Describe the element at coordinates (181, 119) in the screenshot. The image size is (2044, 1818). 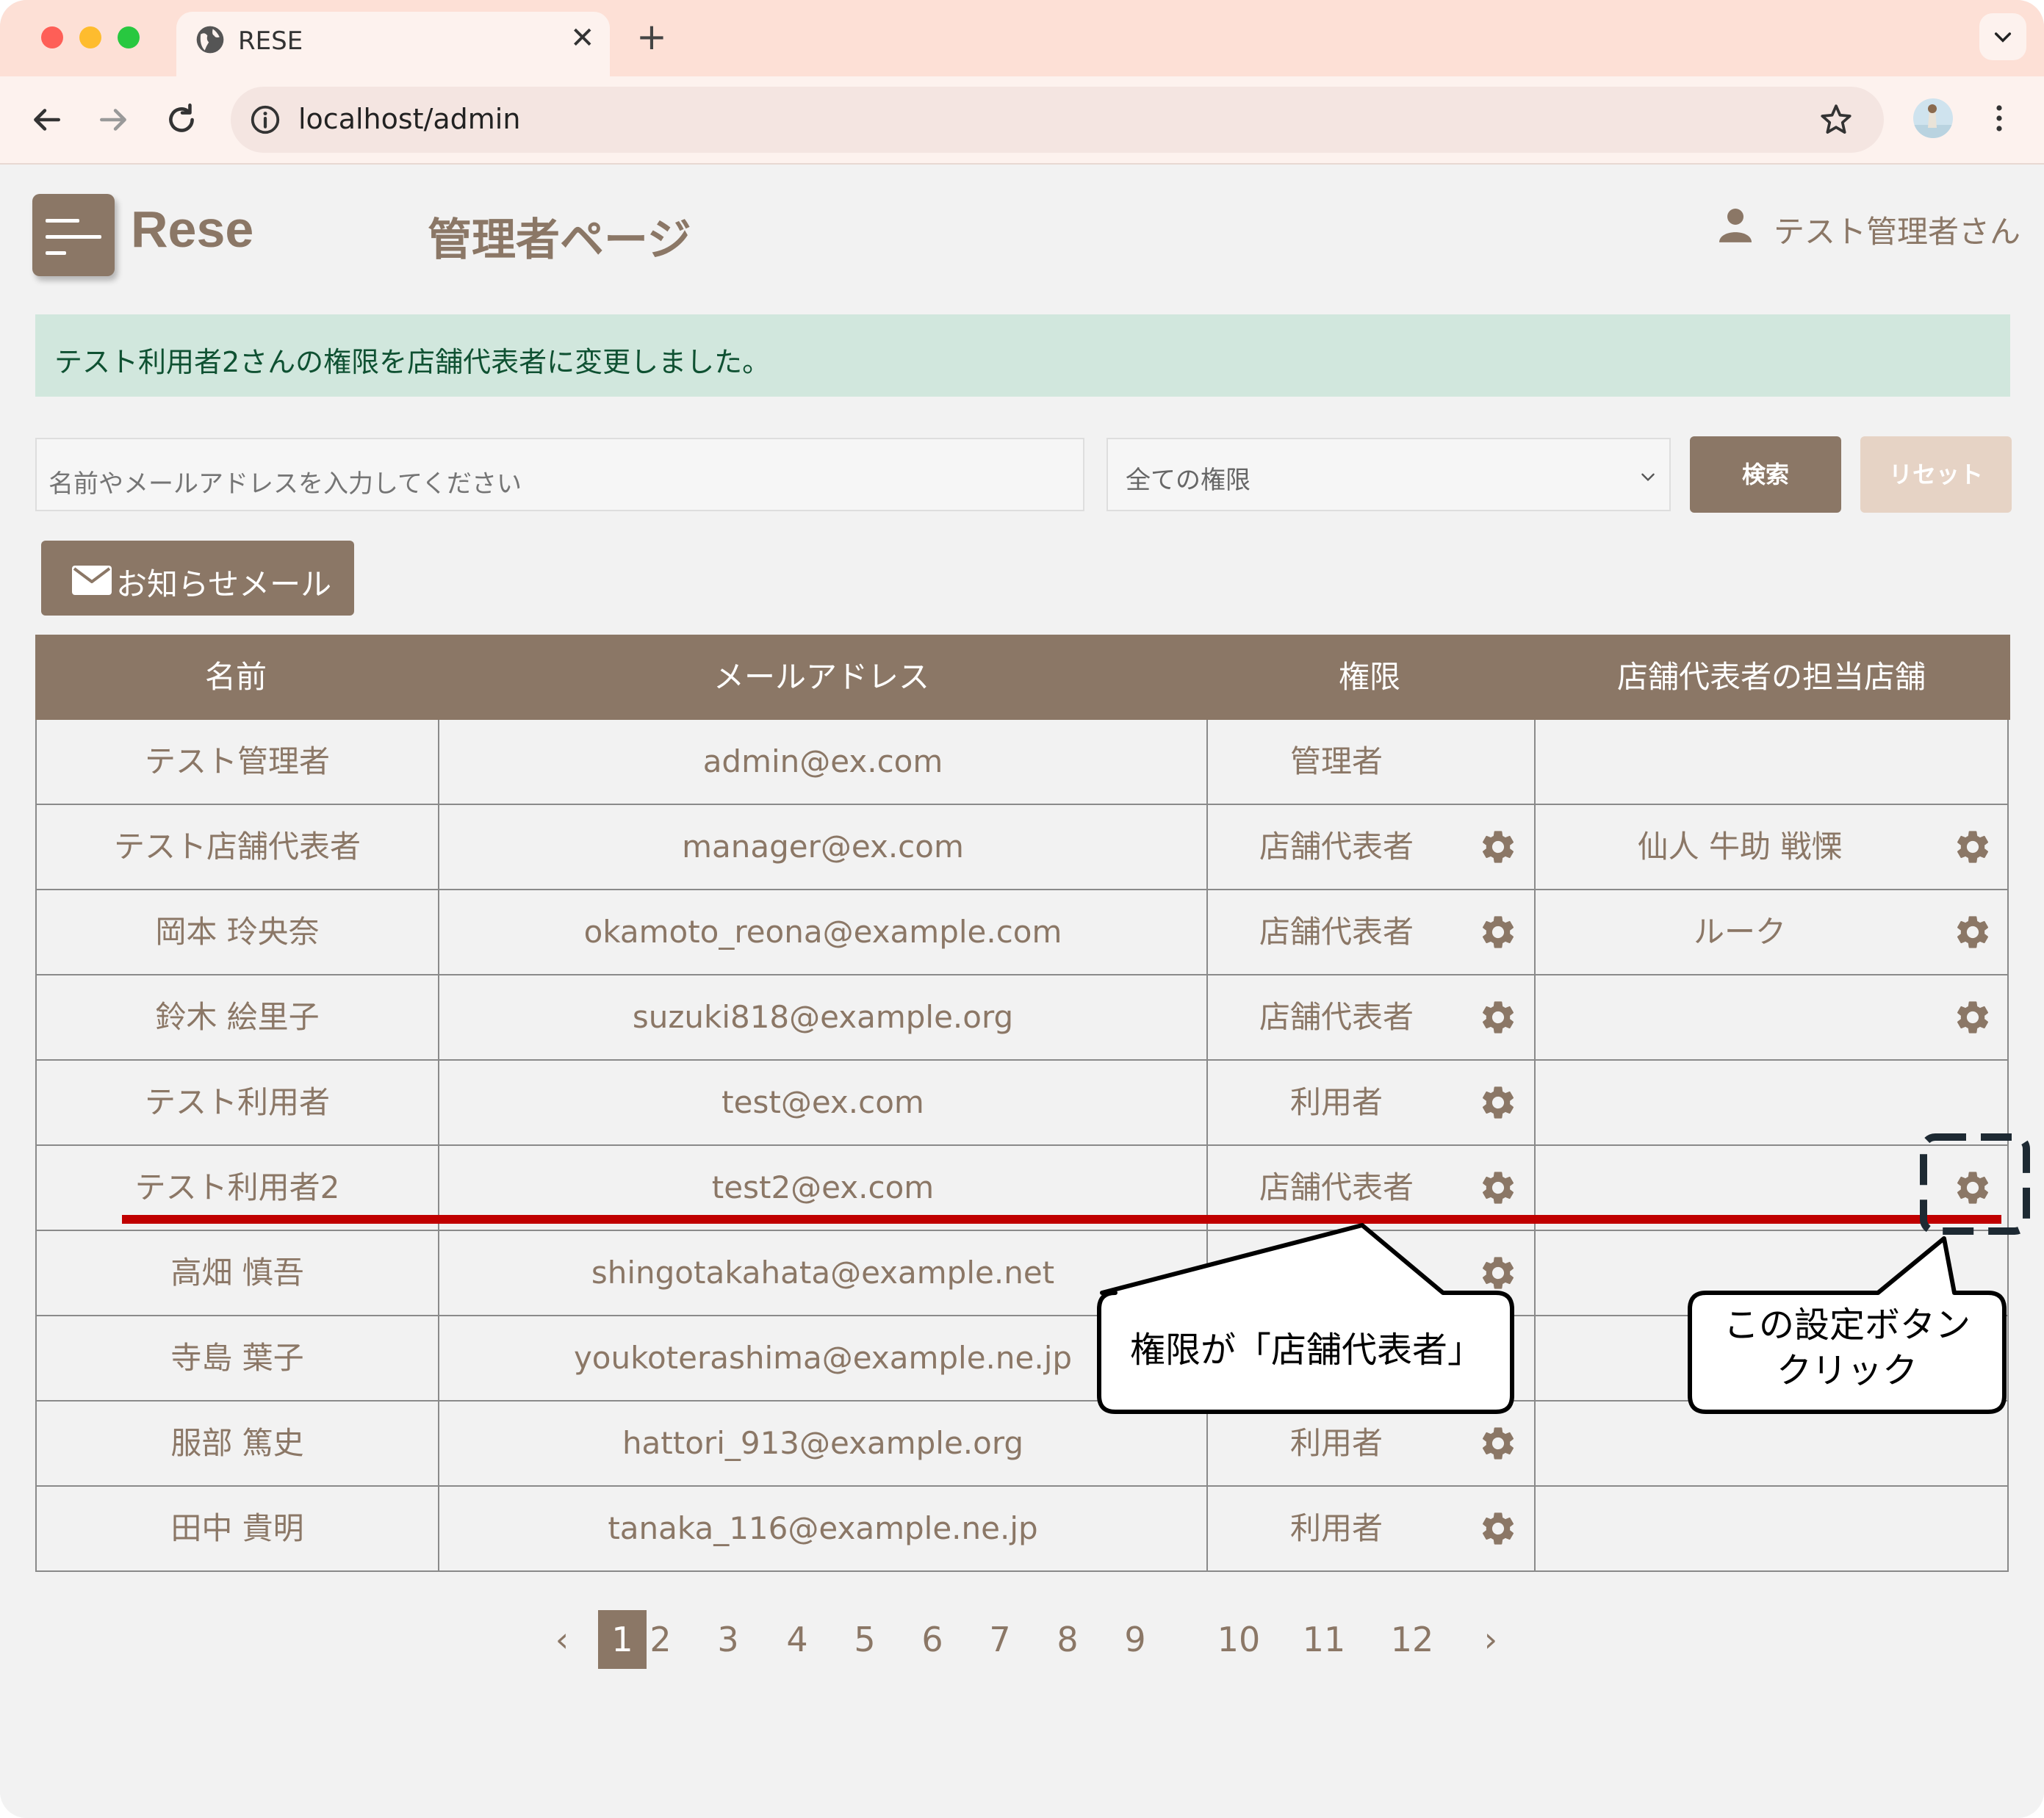
I see `reload-icon` at that location.